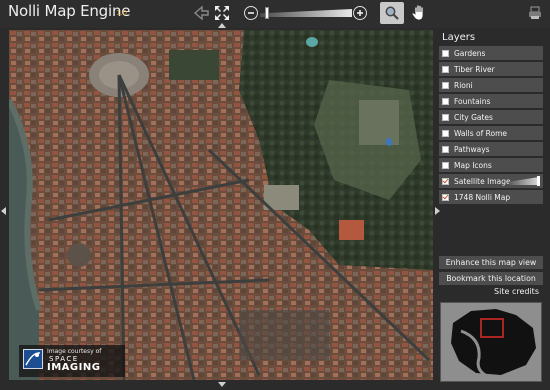  I want to click on zoom-slider-thumb, so click(267, 13).